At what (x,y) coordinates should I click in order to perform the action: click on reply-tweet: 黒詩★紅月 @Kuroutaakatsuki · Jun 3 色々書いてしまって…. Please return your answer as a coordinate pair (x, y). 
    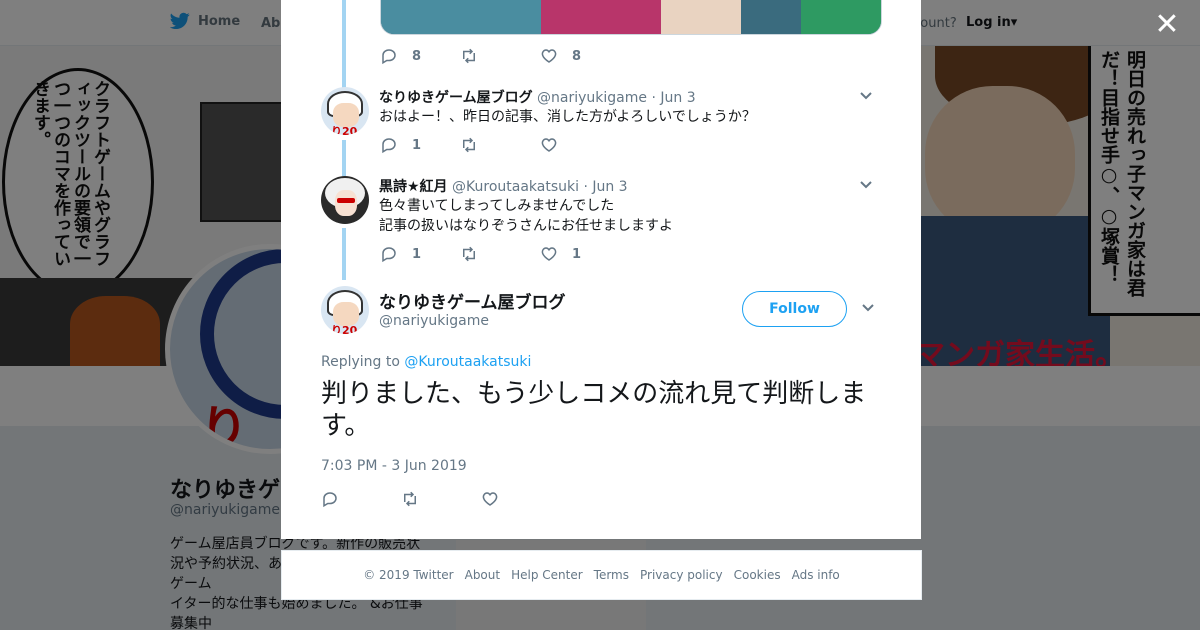
    Looking at the image, I should click on (601, 216).